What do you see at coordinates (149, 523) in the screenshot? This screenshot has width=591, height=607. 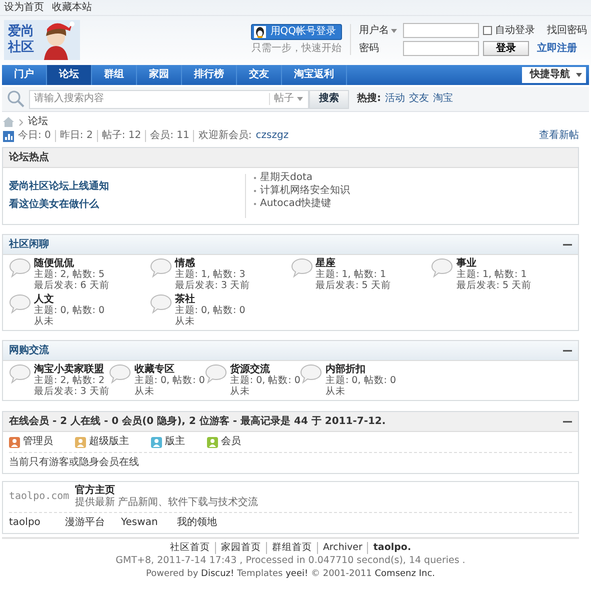 I see `friend-link: Yeswan` at bounding box center [149, 523].